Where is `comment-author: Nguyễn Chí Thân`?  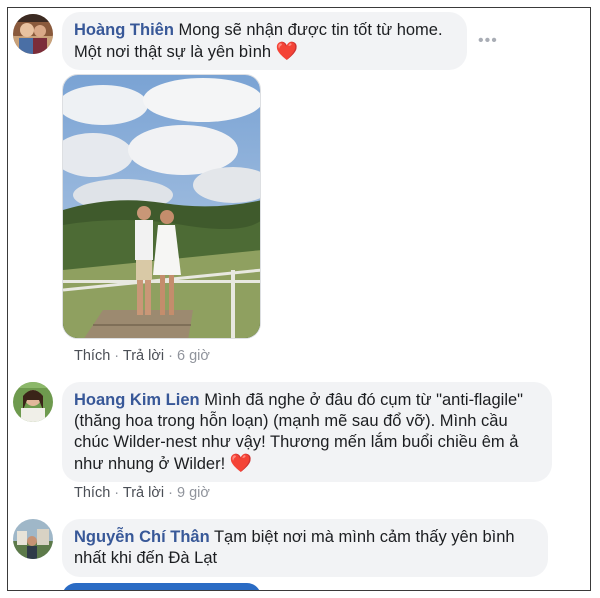
comment-author: Nguyễn Chí Thân is located at coordinates (142, 537).